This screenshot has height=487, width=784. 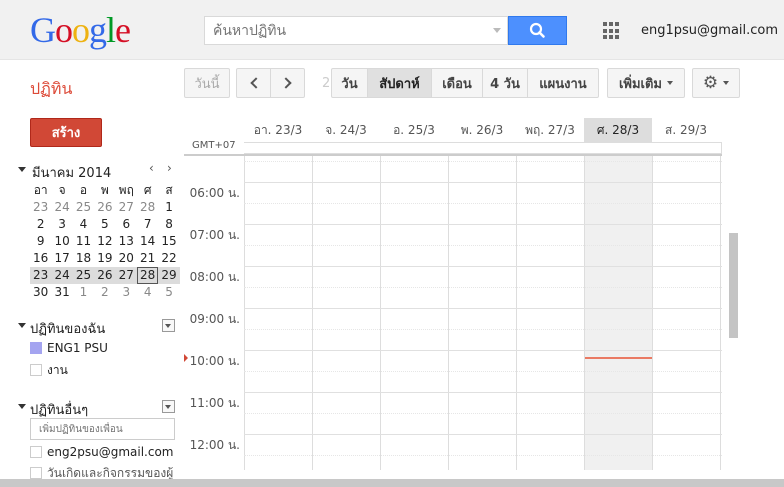 What do you see at coordinates (126, 258) in the screenshot?
I see `mini-calendar-day: 20` at bounding box center [126, 258].